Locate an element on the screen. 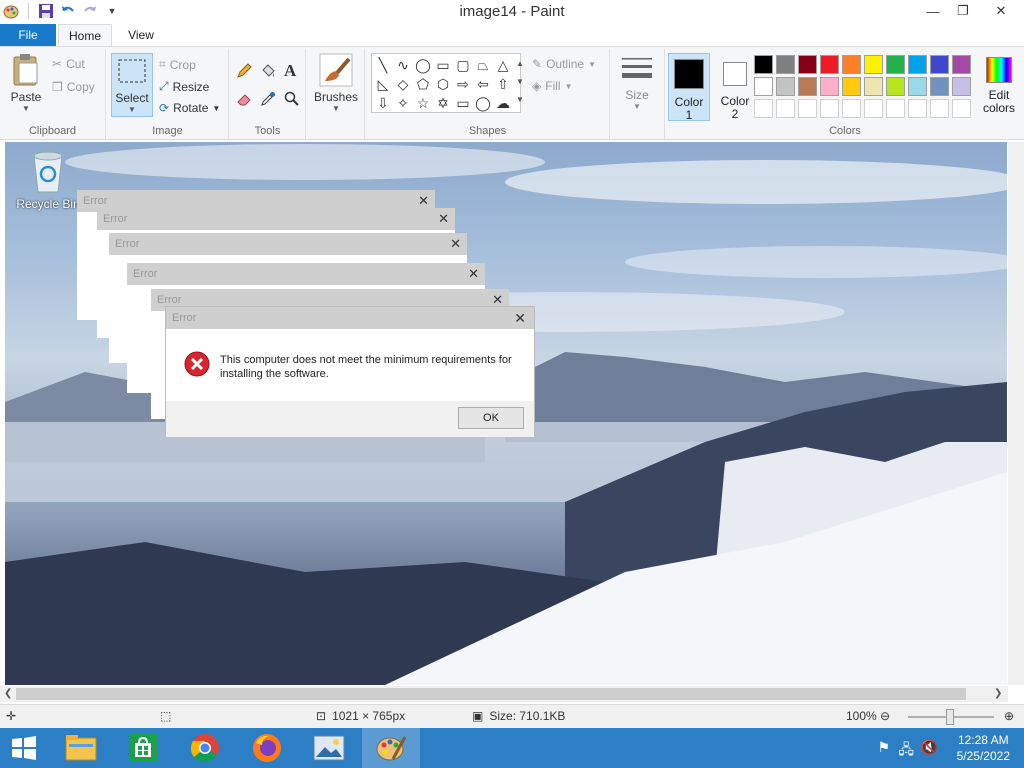 The width and height of the screenshot is (1024, 768). rect-callout-shape-icon: ▭ is located at coordinates (463, 103).